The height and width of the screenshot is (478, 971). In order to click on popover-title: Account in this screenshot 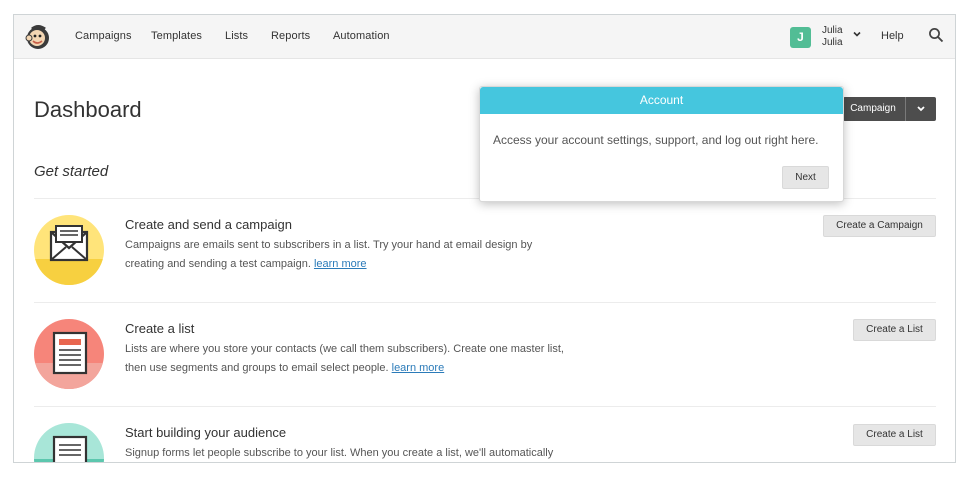, I will do `click(661, 100)`.